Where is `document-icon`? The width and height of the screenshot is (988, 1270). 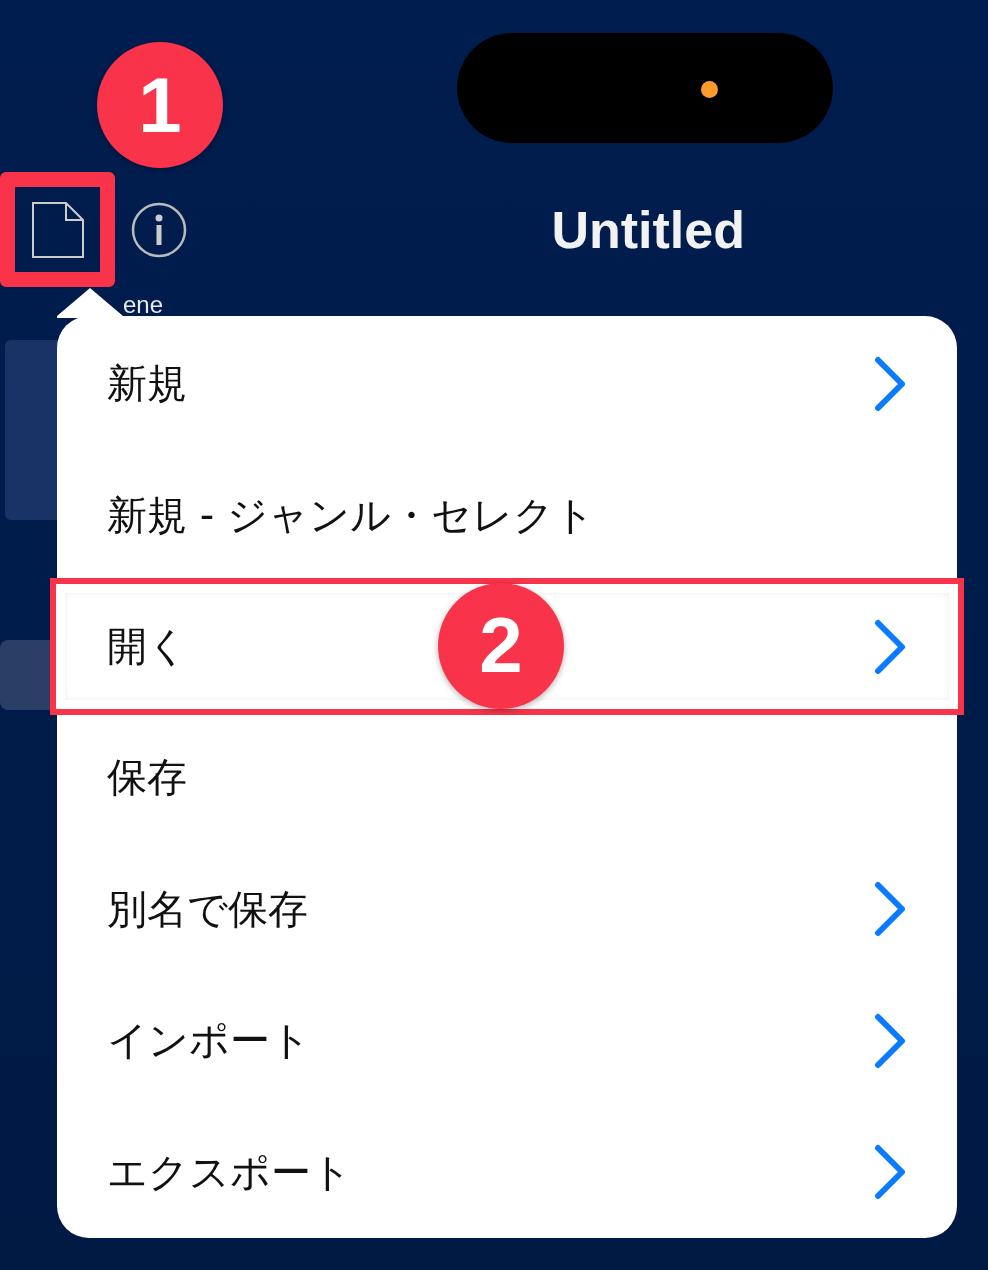 document-icon is located at coordinates (57, 229).